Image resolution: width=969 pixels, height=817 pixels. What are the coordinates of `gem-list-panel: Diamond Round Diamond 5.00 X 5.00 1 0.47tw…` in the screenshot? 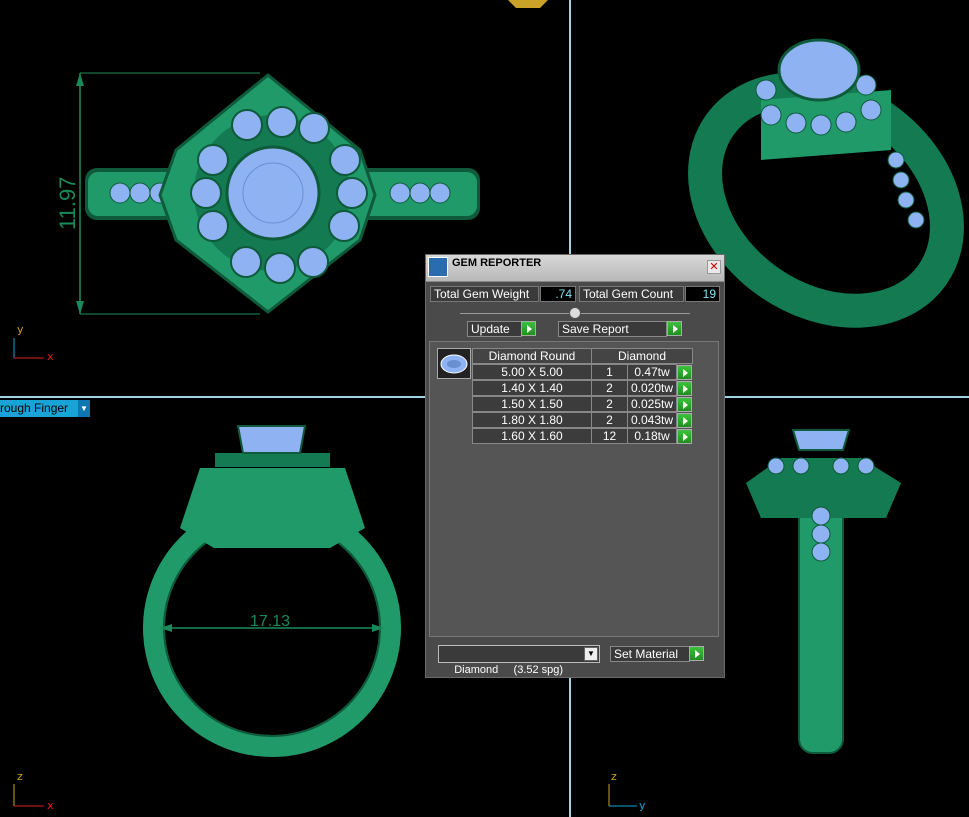 It's located at (574, 489).